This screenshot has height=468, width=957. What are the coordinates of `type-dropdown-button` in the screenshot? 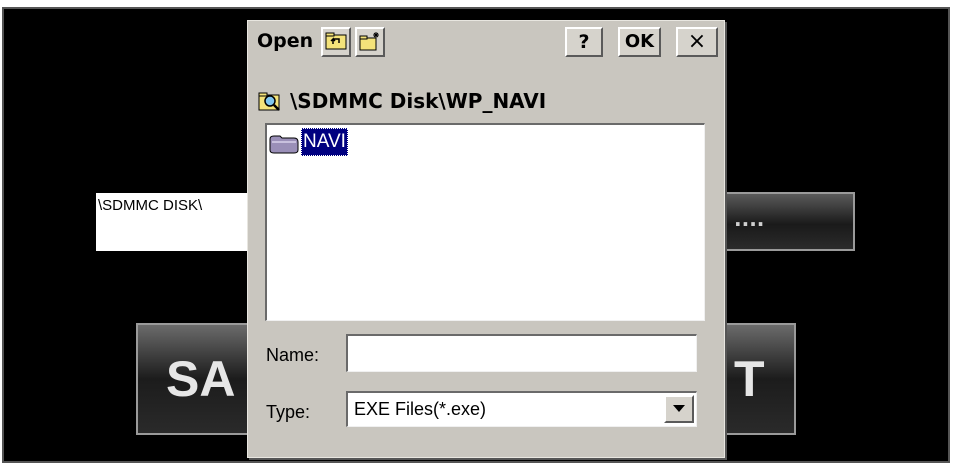 It's located at (679, 409).